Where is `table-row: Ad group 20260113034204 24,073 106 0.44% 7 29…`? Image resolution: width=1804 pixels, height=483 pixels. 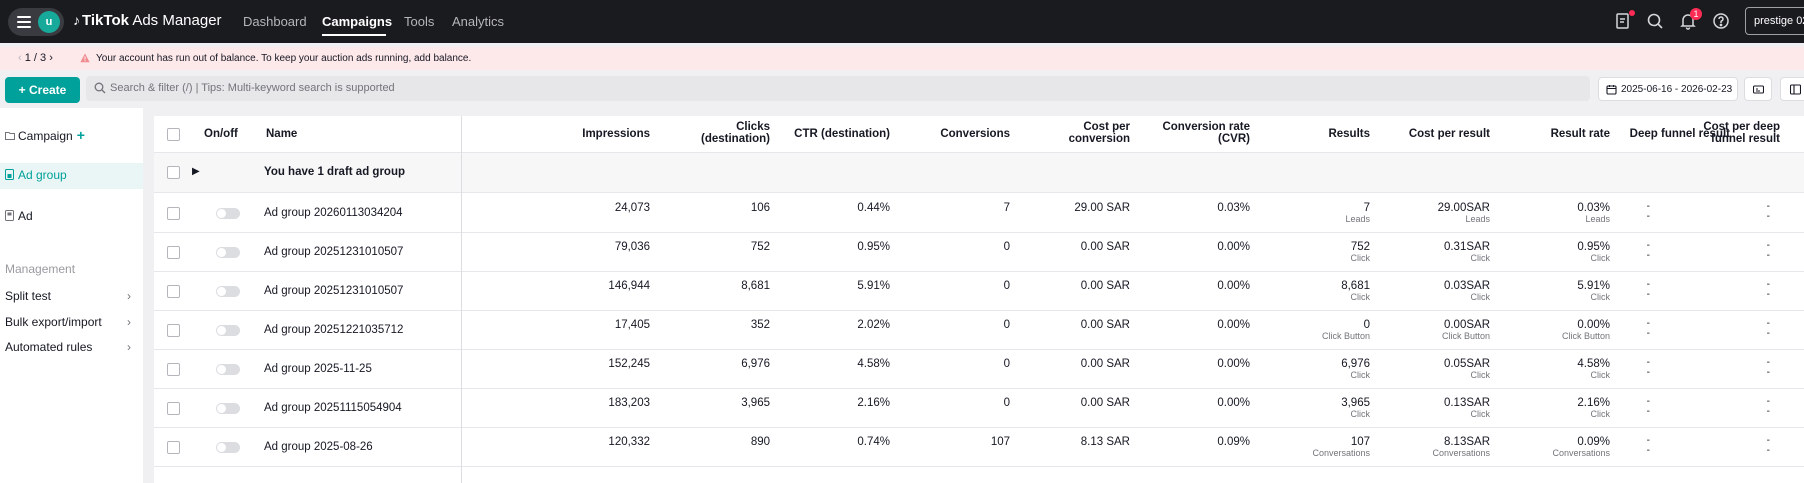
table-row: Ad group 20260113034204 24,073 106 0.44% 7 29… is located at coordinates (979, 213).